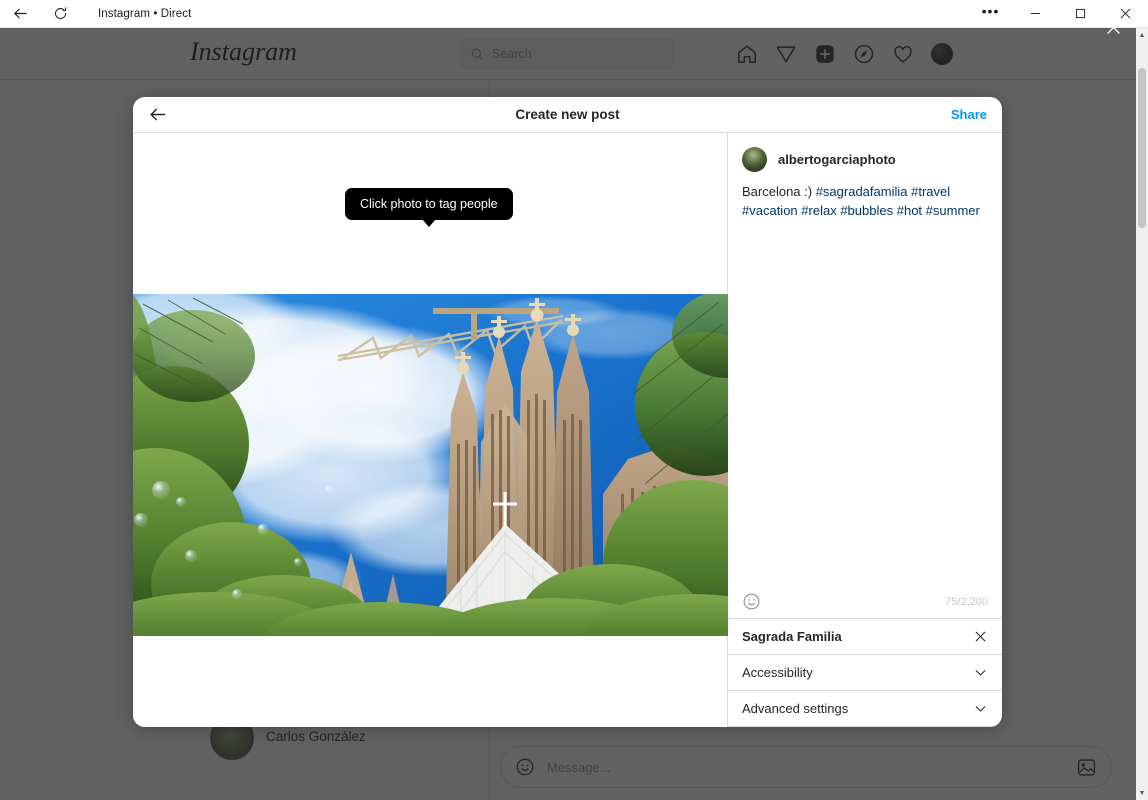  Describe the element at coordinates (770, 210) in the screenshot. I see `hashtag: #vacation` at that location.